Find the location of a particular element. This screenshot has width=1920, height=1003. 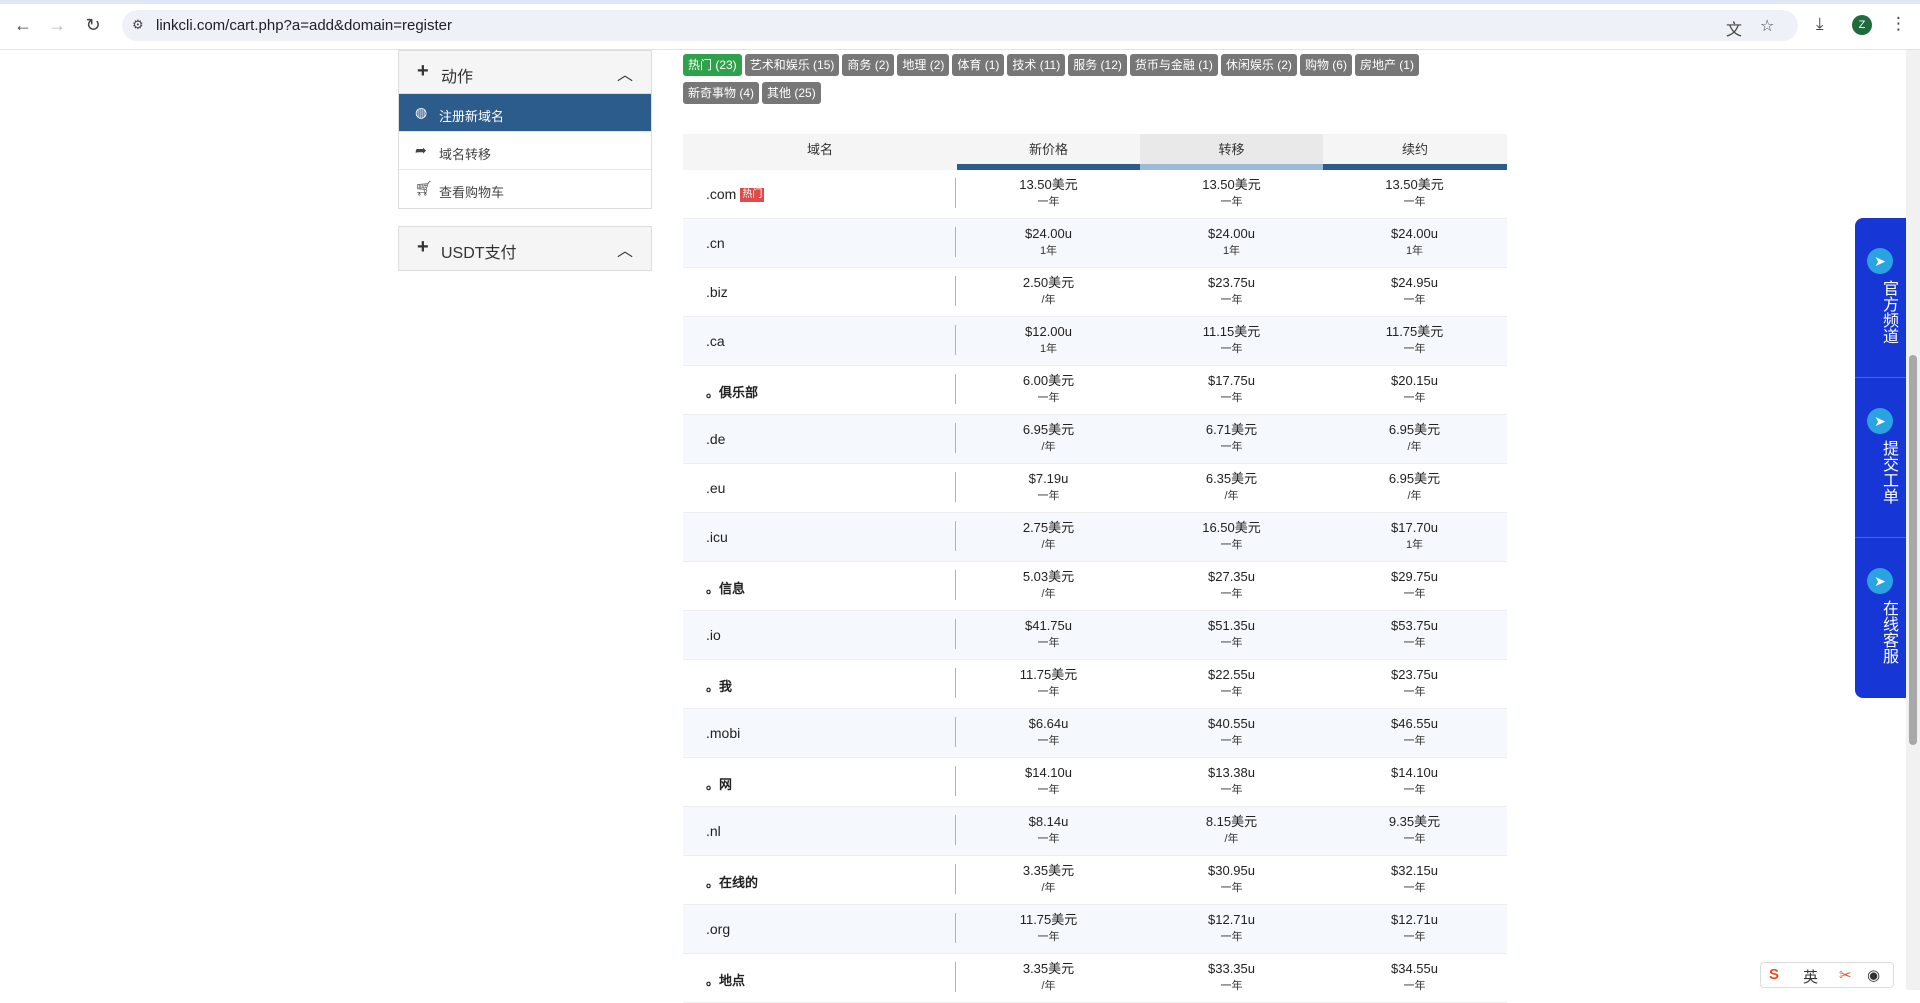

category-tag-sports: 体育 (1) is located at coordinates (978, 65).